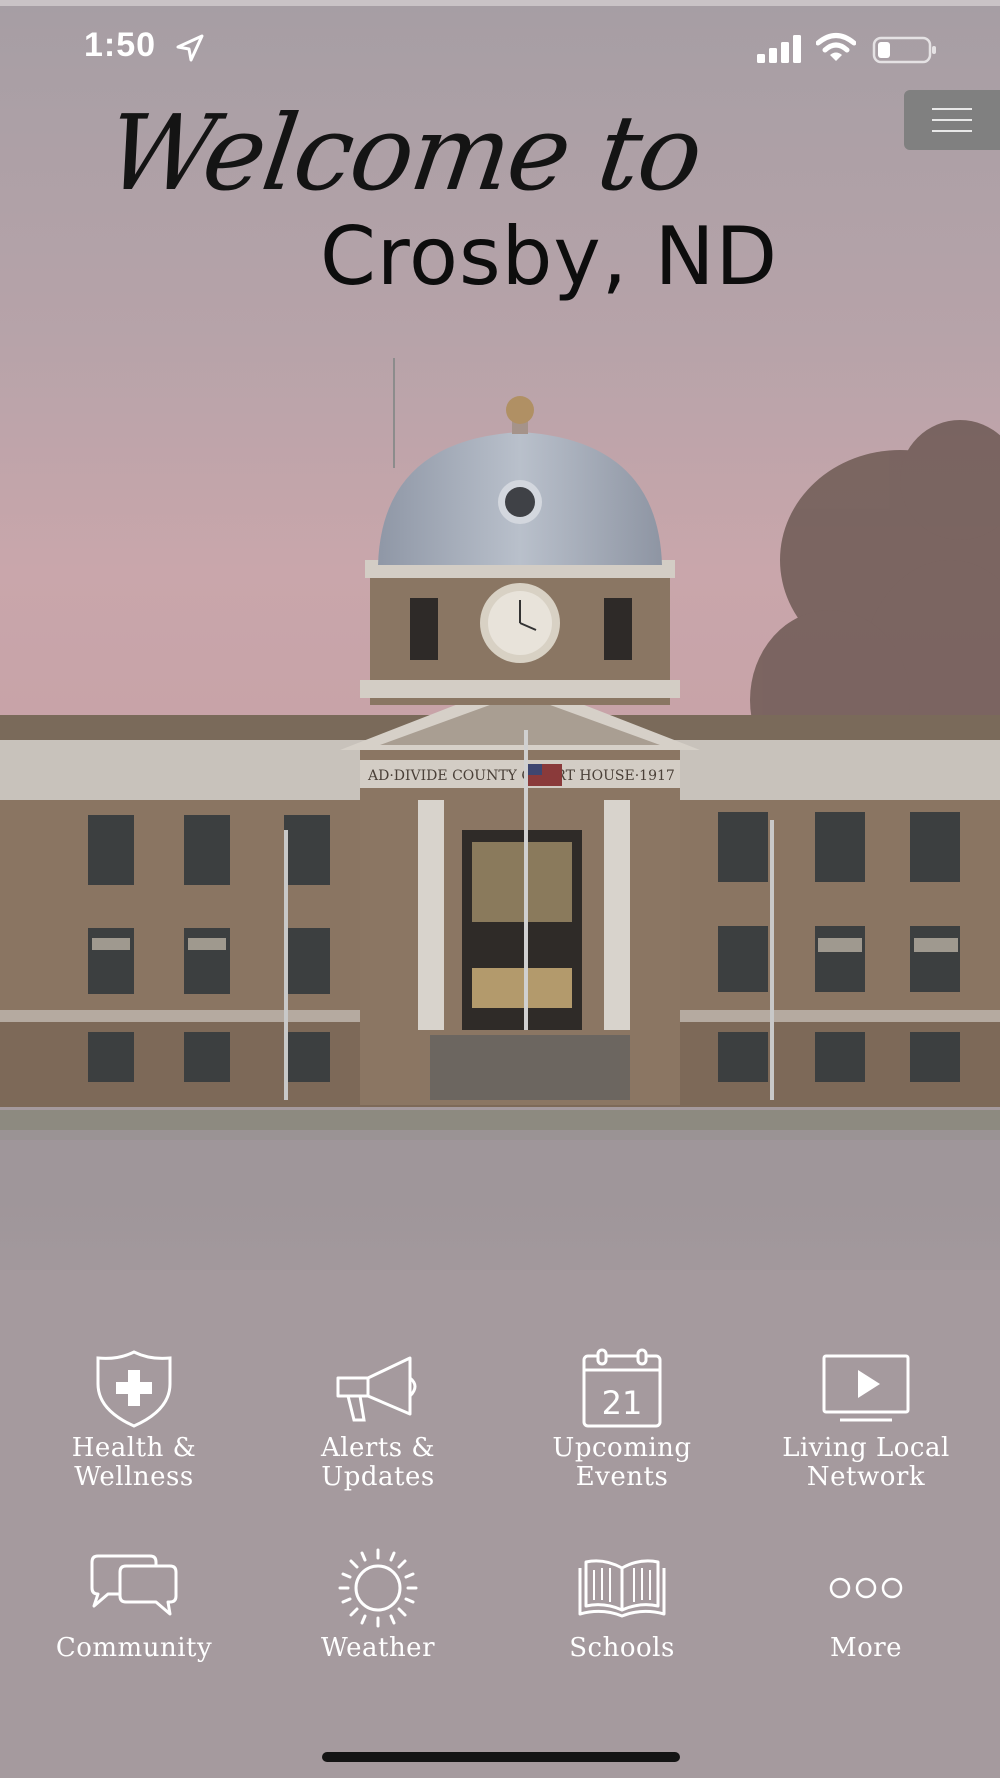 Image resolution: width=1000 pixels, height=1778 pixels. What do you see at coordinates (404, 153) in the screenshot?
I see `welcome-title: Welcome to` at bounding box center [404, 153].